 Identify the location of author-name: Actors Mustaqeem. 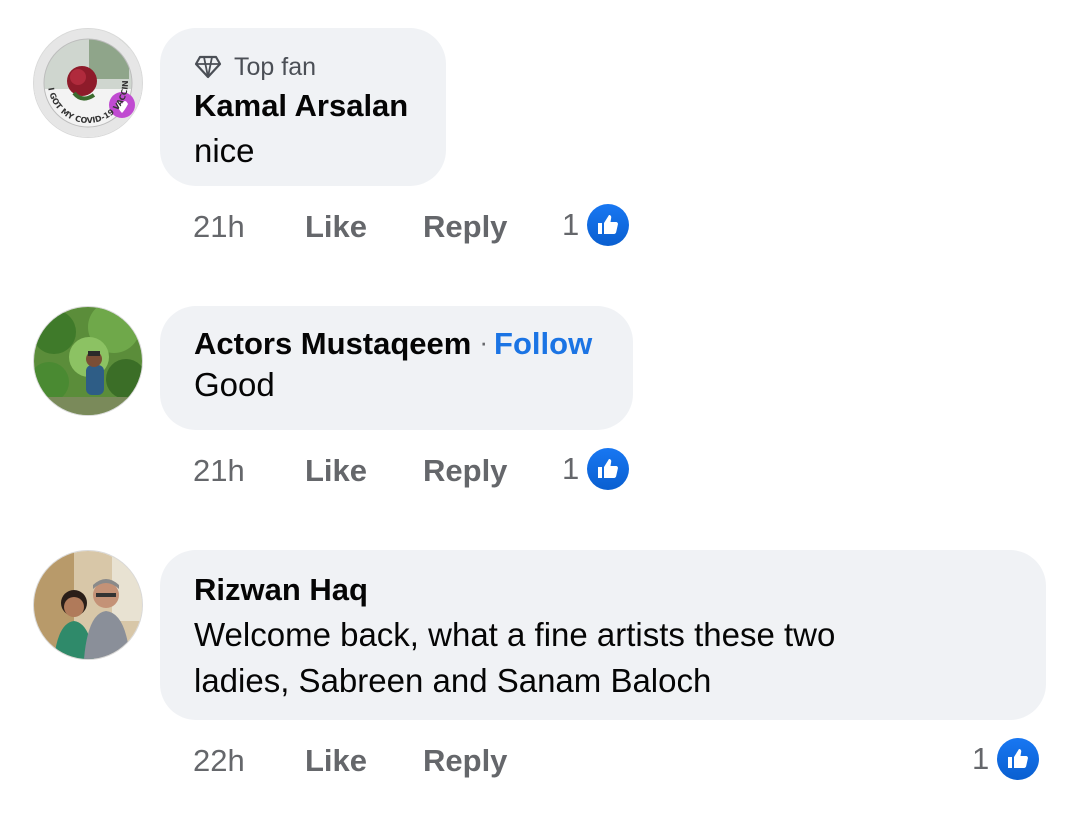
(332, 343).